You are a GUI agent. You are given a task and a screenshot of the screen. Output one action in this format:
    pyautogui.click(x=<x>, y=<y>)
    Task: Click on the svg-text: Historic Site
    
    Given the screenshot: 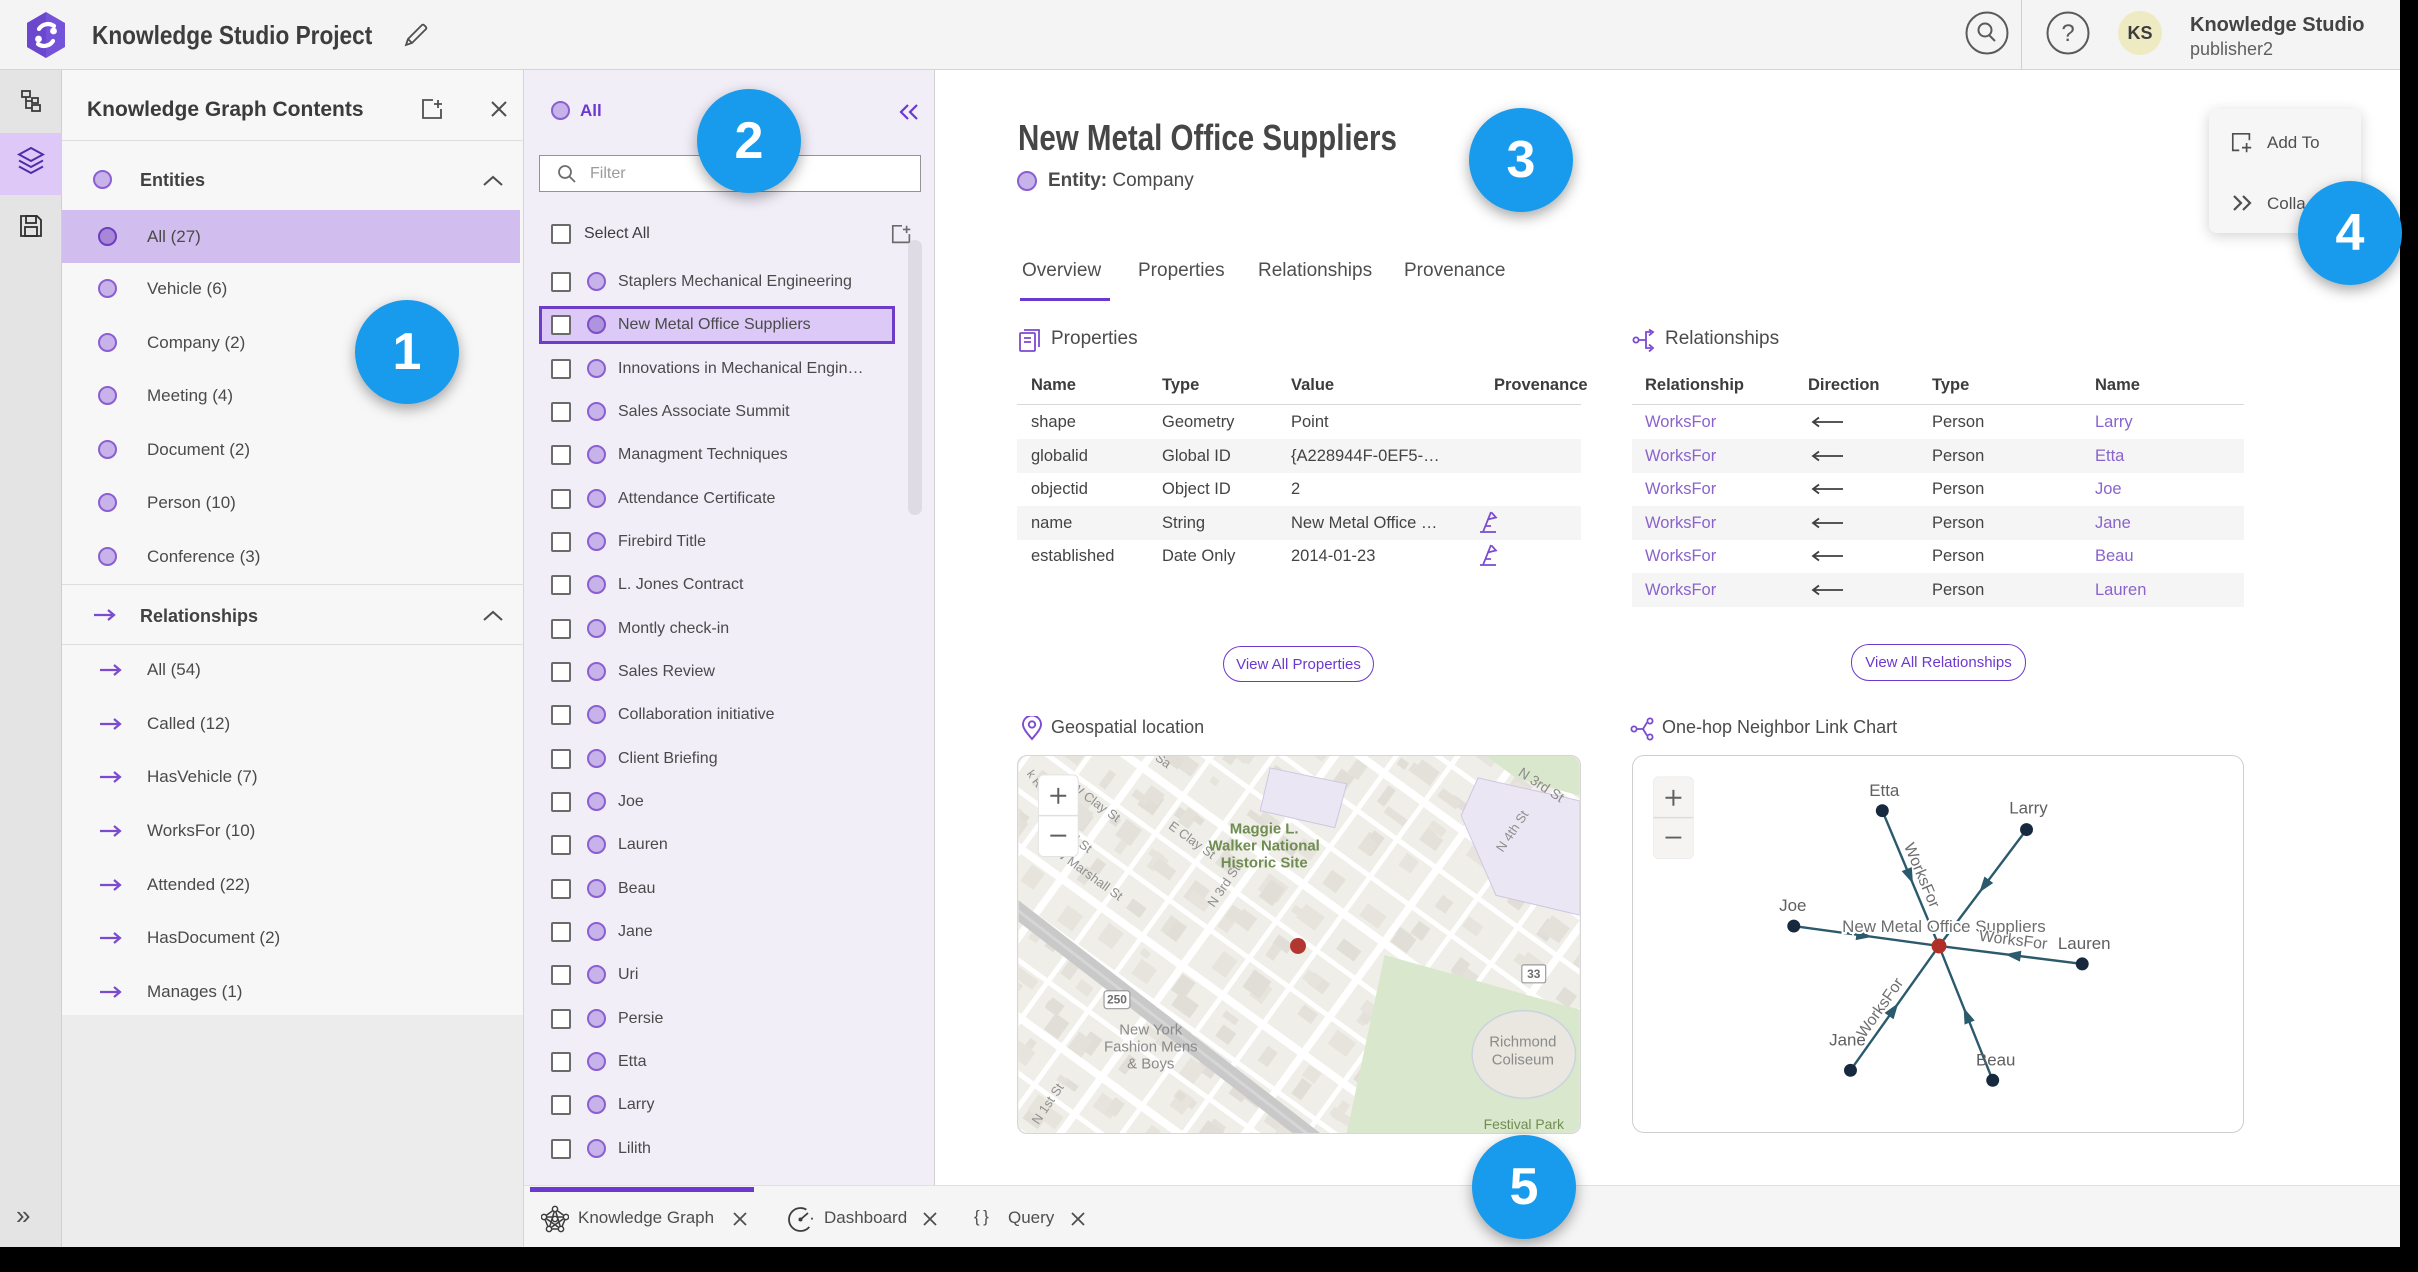 What is the action you would take?
    pyautogui.click(x=1264, y=862)
    